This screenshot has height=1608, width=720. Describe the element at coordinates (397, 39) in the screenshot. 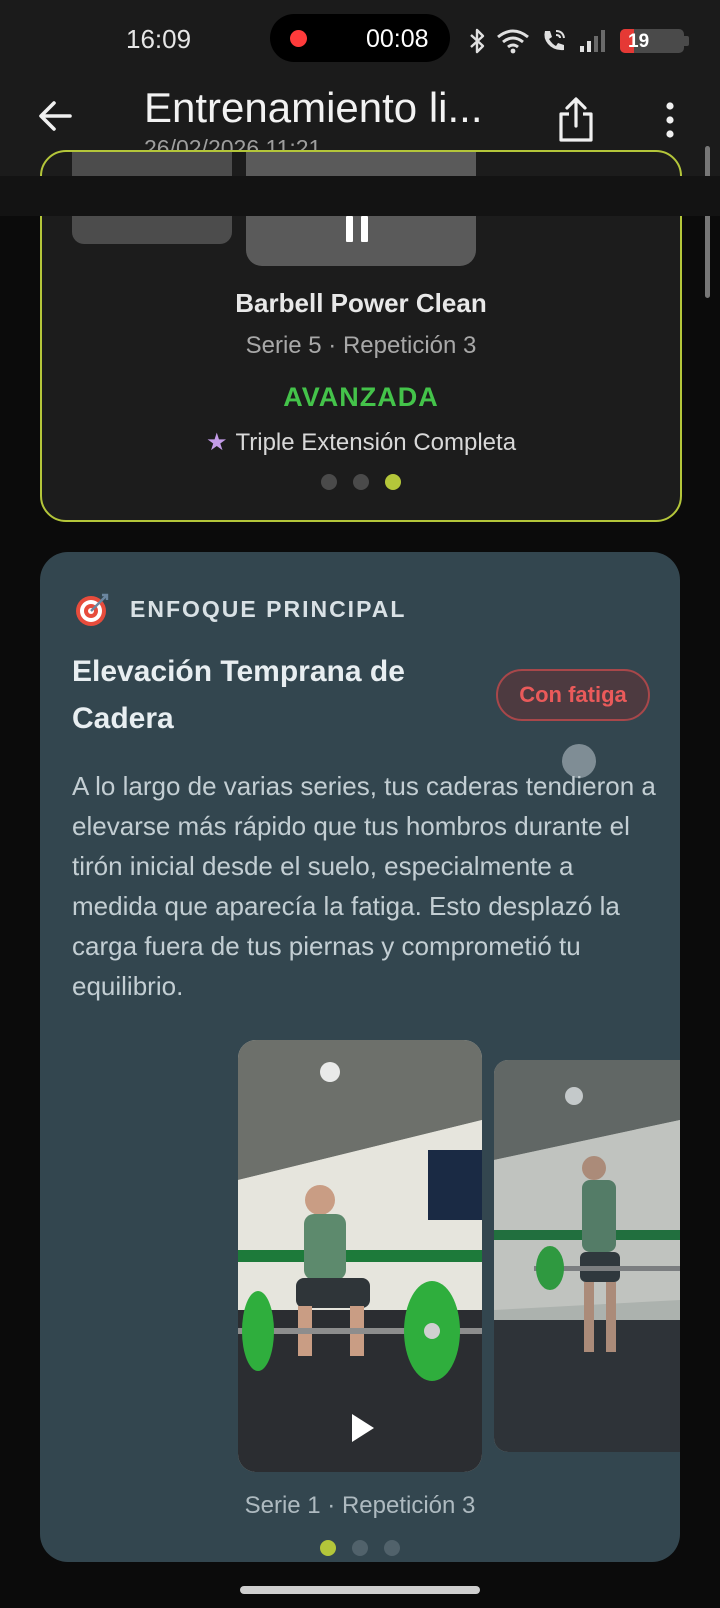

I see `recording-timer: 00:08` at that location.